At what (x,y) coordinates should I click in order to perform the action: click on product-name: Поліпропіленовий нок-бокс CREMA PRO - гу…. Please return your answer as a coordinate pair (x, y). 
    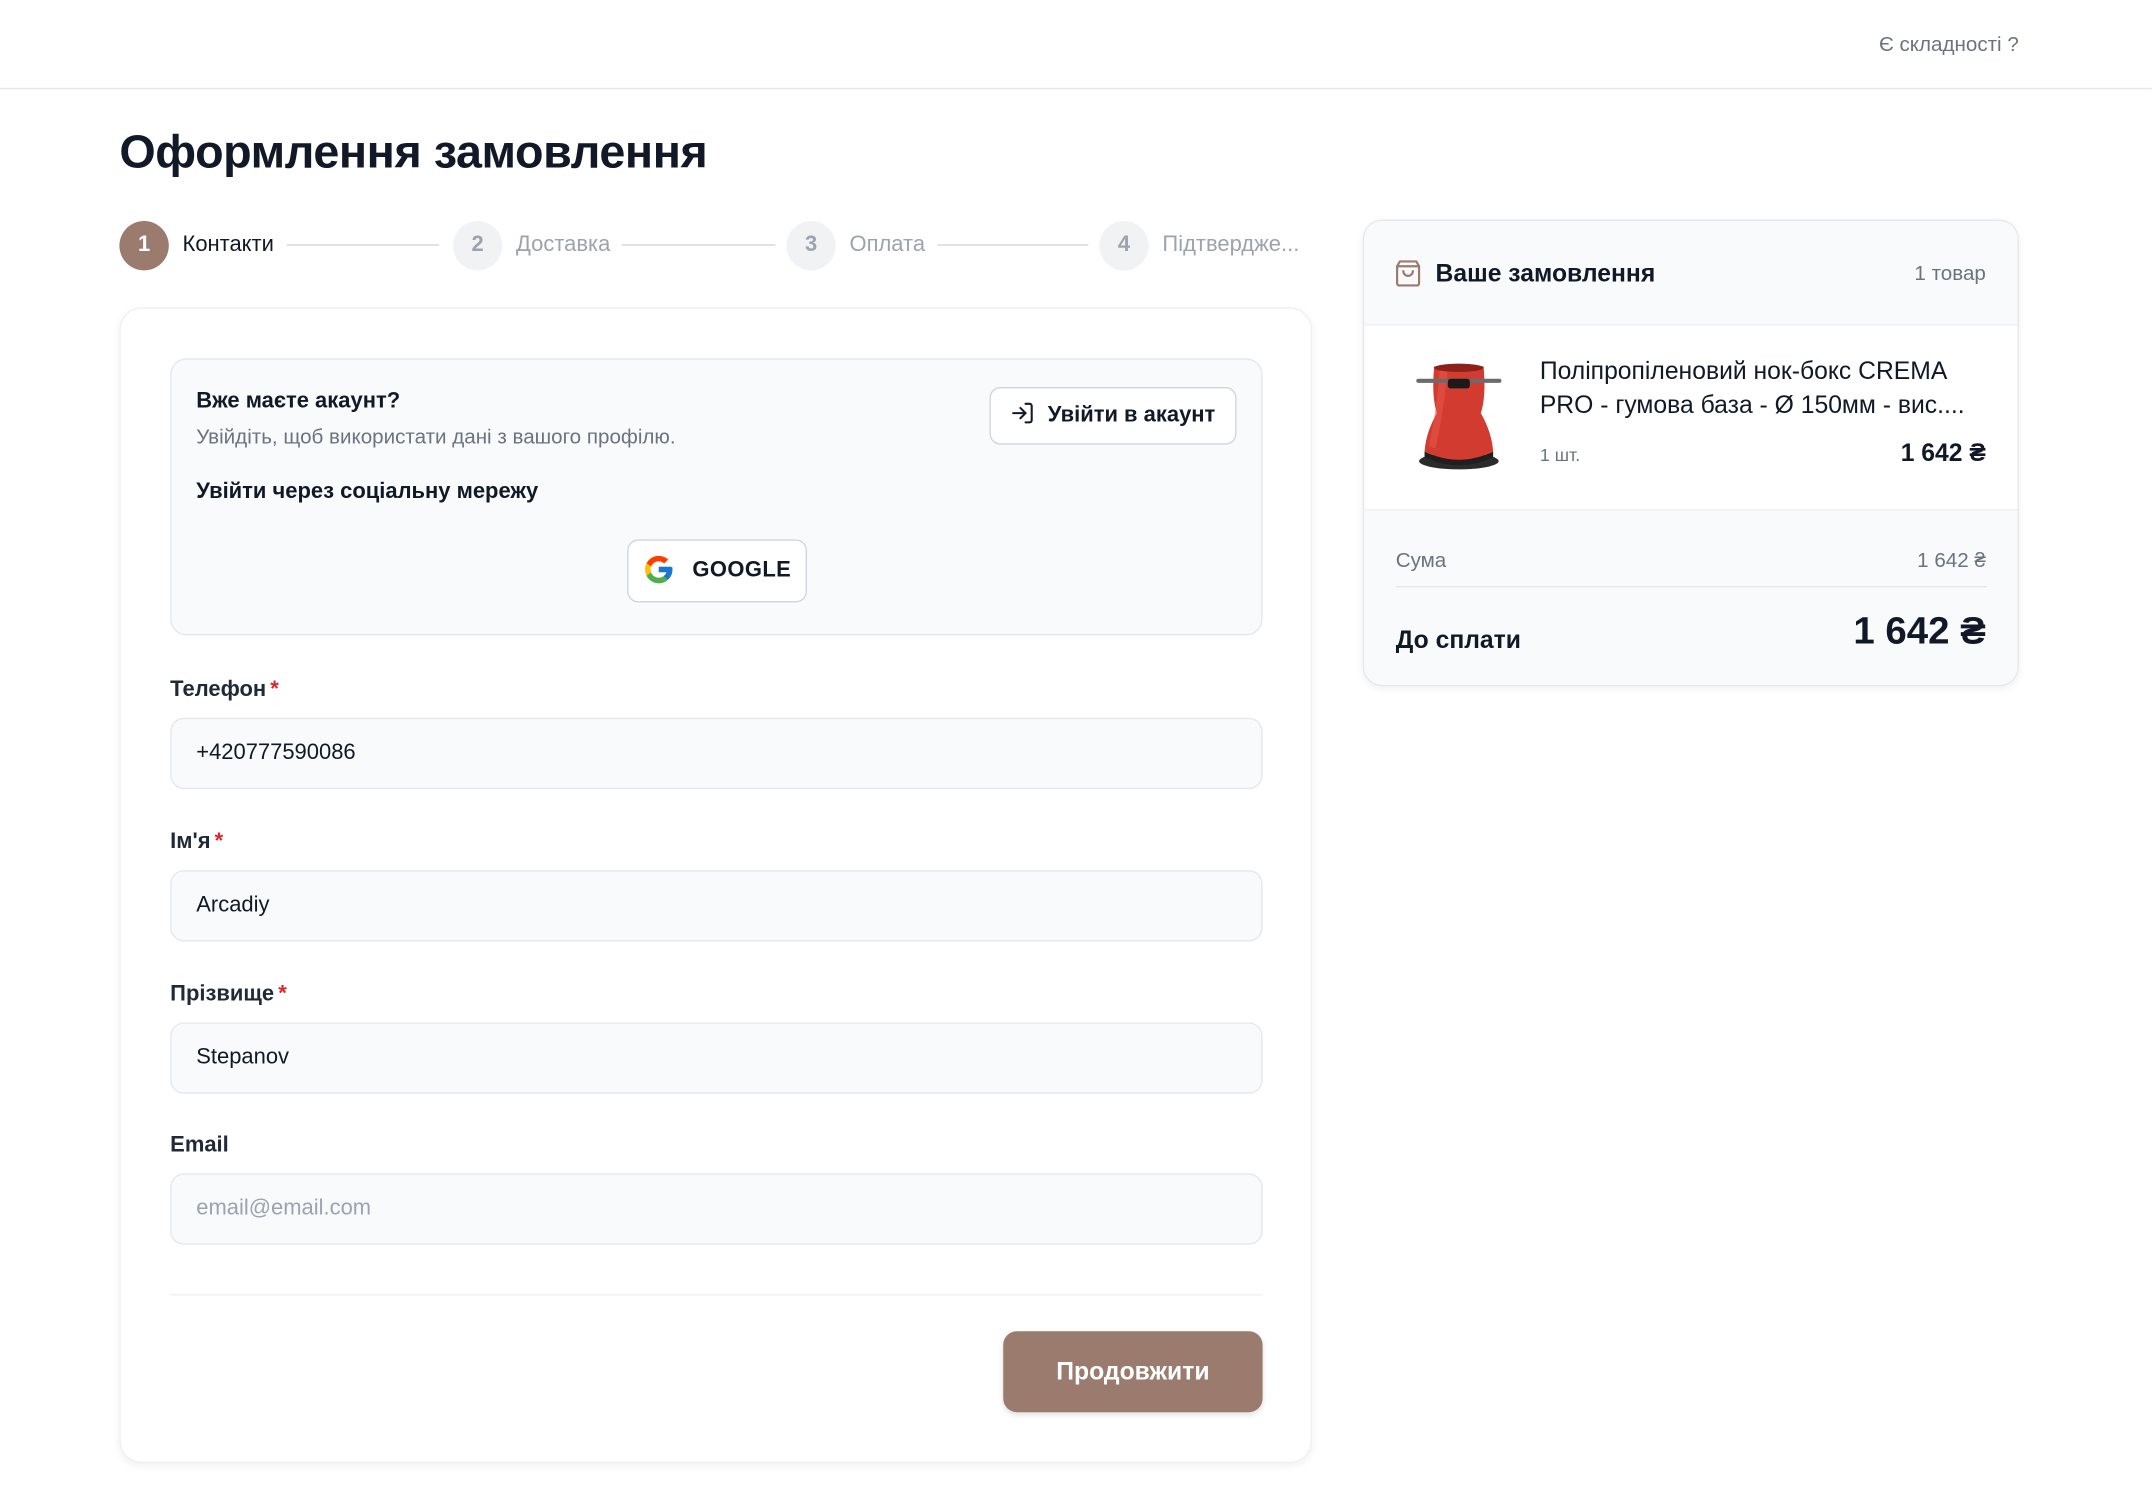
    Looking at the image, I should click on (1766, 388).